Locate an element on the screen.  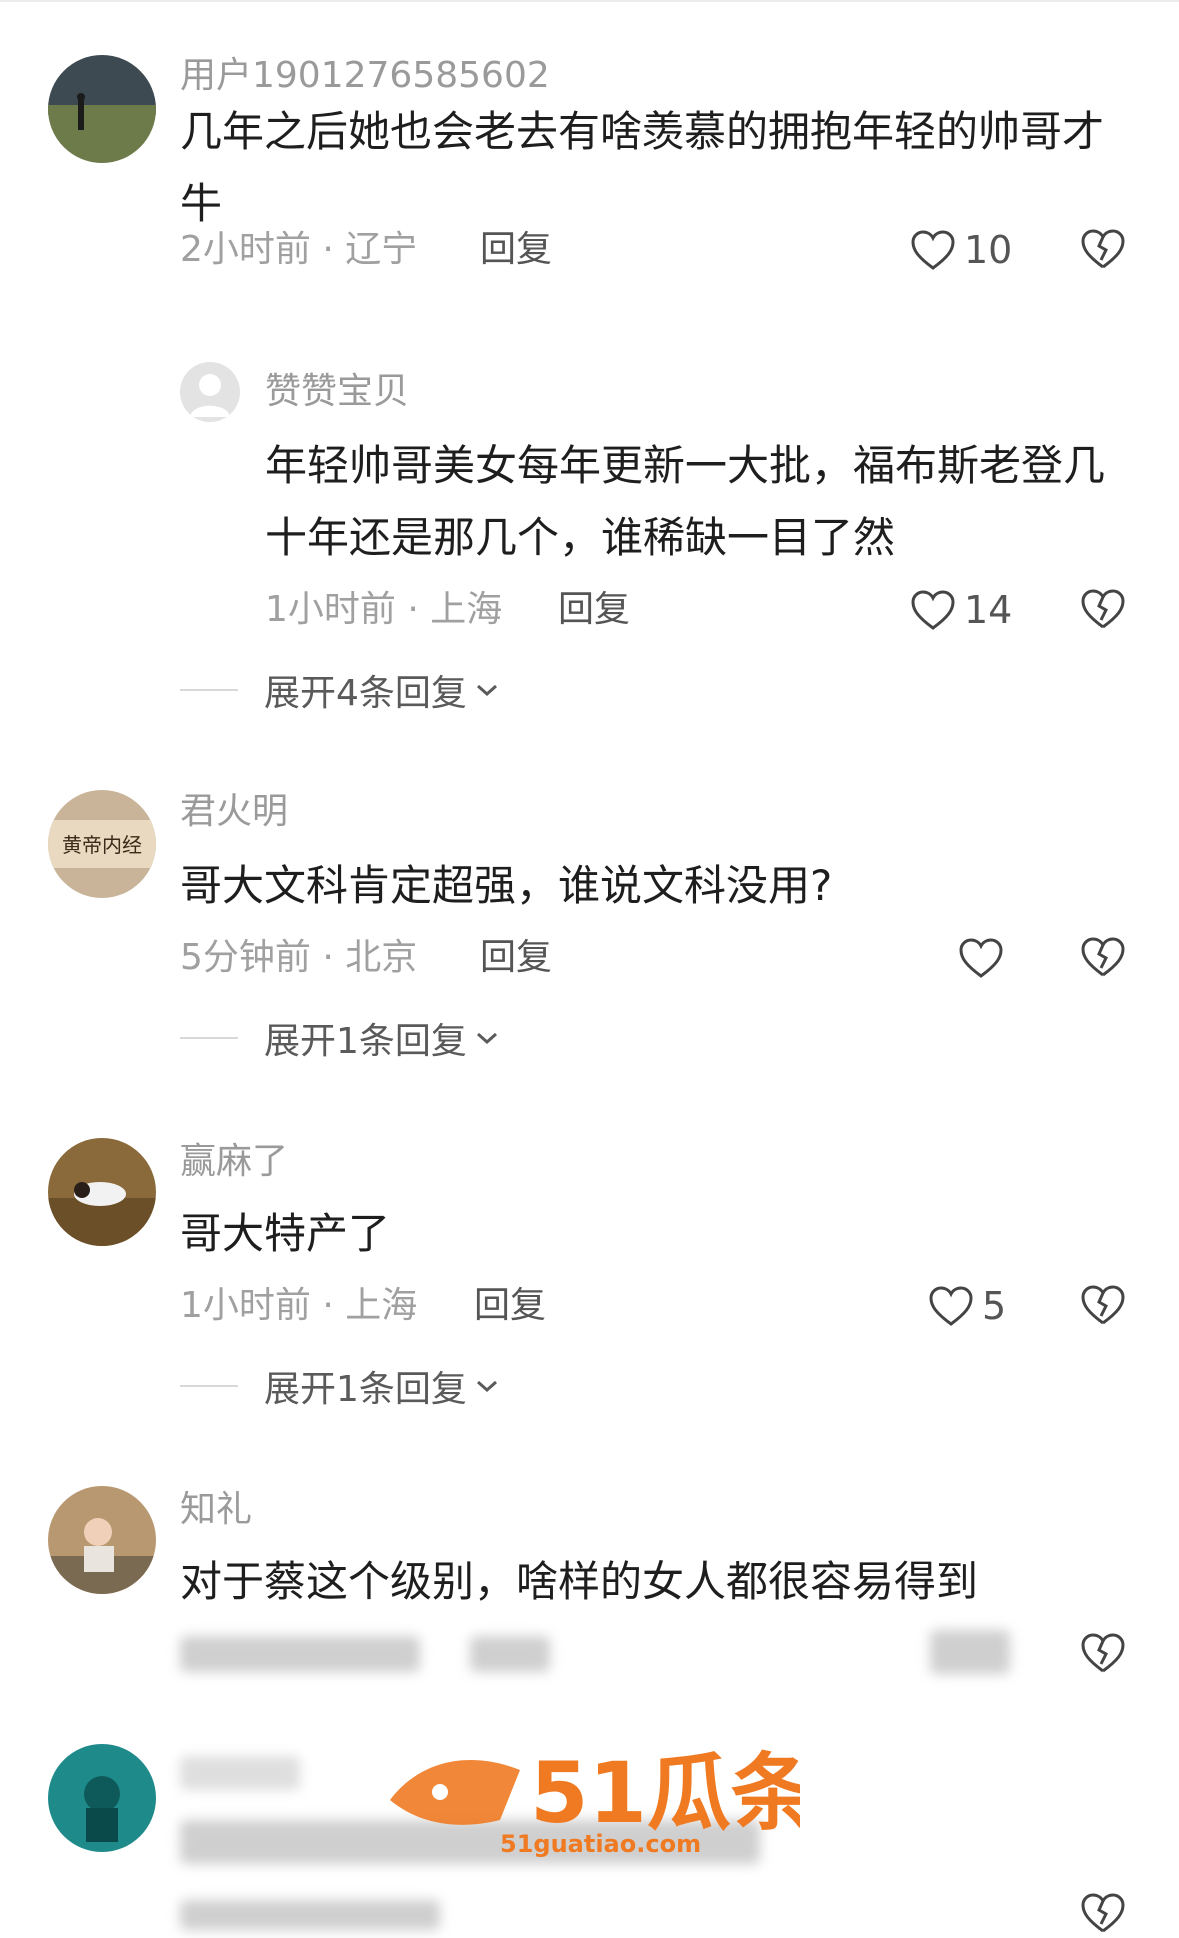
sub-like-button: 14 is located at coordinates (961, 610).